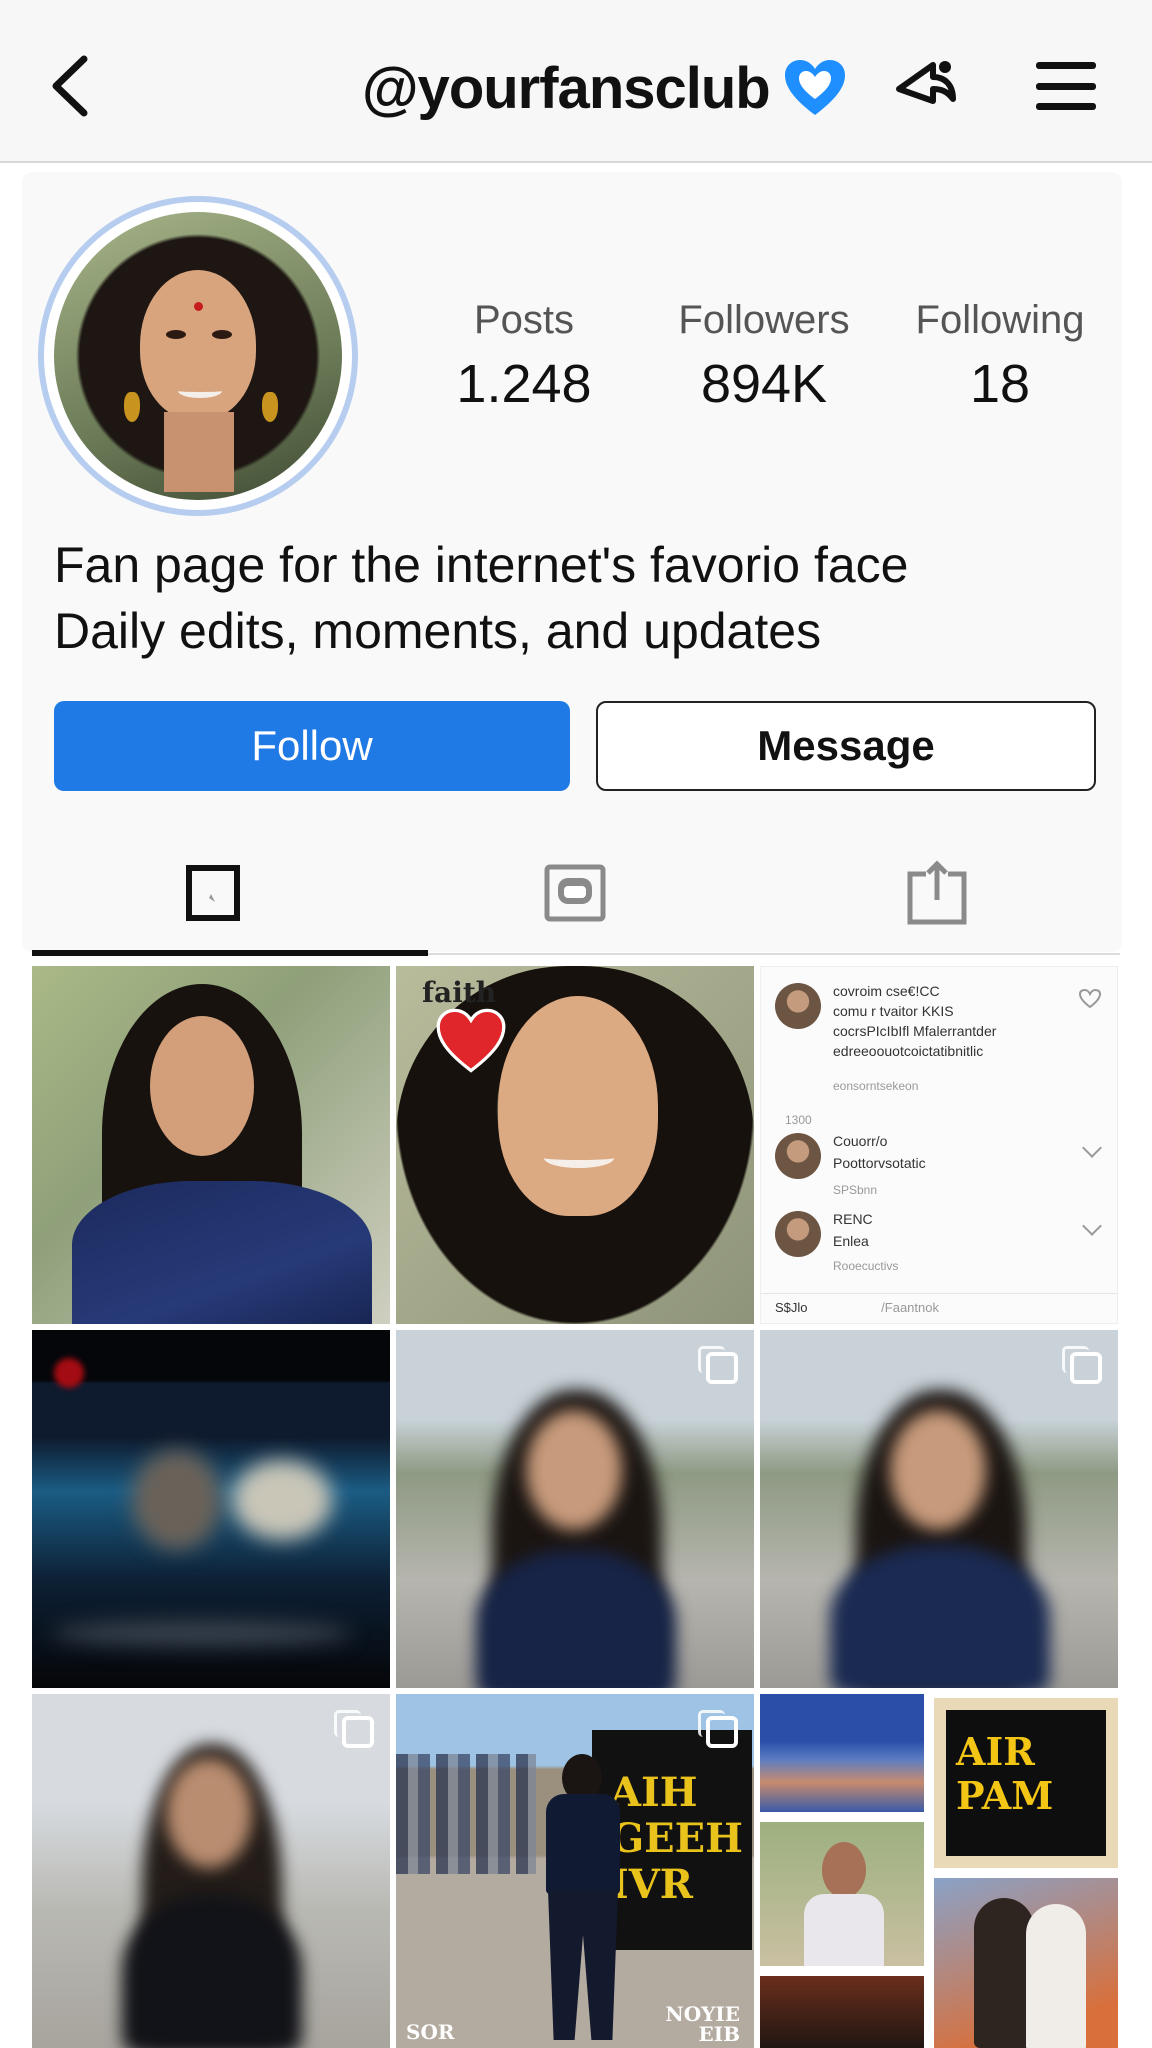 This screenshot has width=1152, height=2048. What do you see at coordinates (764, 384) in the screenshot?
I see `stat-value: 894K` at bounding box center [764, 384].